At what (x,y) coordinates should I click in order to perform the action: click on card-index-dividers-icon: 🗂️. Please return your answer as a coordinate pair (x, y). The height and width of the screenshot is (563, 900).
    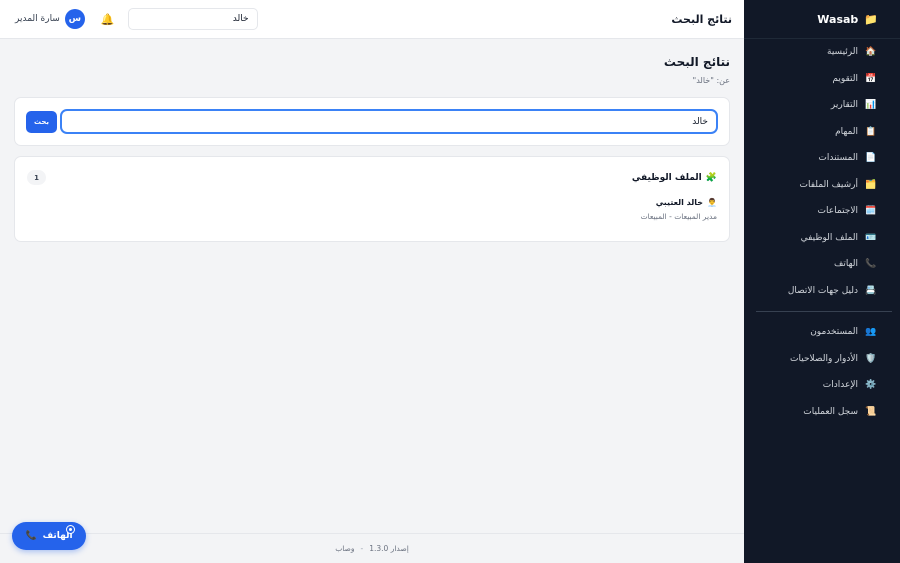
    Looking at the image, I should click on (871, 184).